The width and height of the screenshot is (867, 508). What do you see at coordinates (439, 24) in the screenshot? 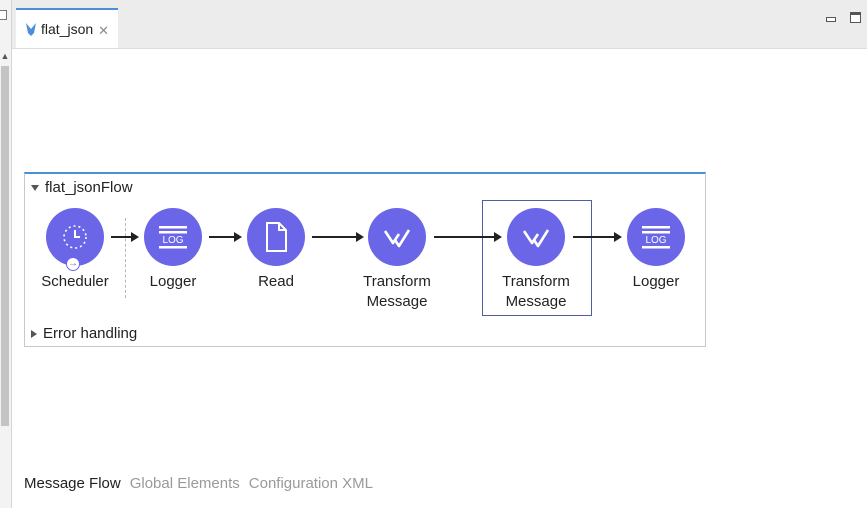
I see `editor-tab-bar: flat_json ✕` at bounding box center [439, 24].